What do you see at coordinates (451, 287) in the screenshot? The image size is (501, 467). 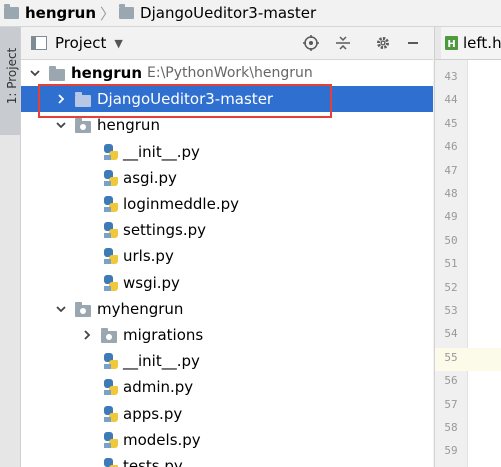 I see `line-number: 52` at bounding box center [451, 287].